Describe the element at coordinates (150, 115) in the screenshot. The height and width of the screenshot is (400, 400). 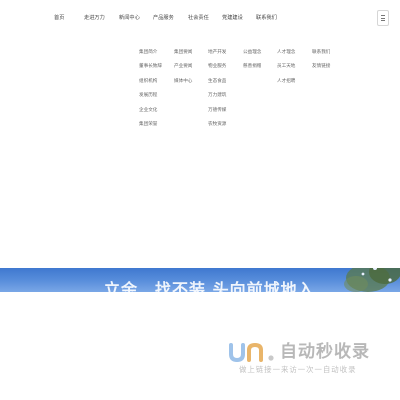
I see `submenu-link: 企业文化` at that location.